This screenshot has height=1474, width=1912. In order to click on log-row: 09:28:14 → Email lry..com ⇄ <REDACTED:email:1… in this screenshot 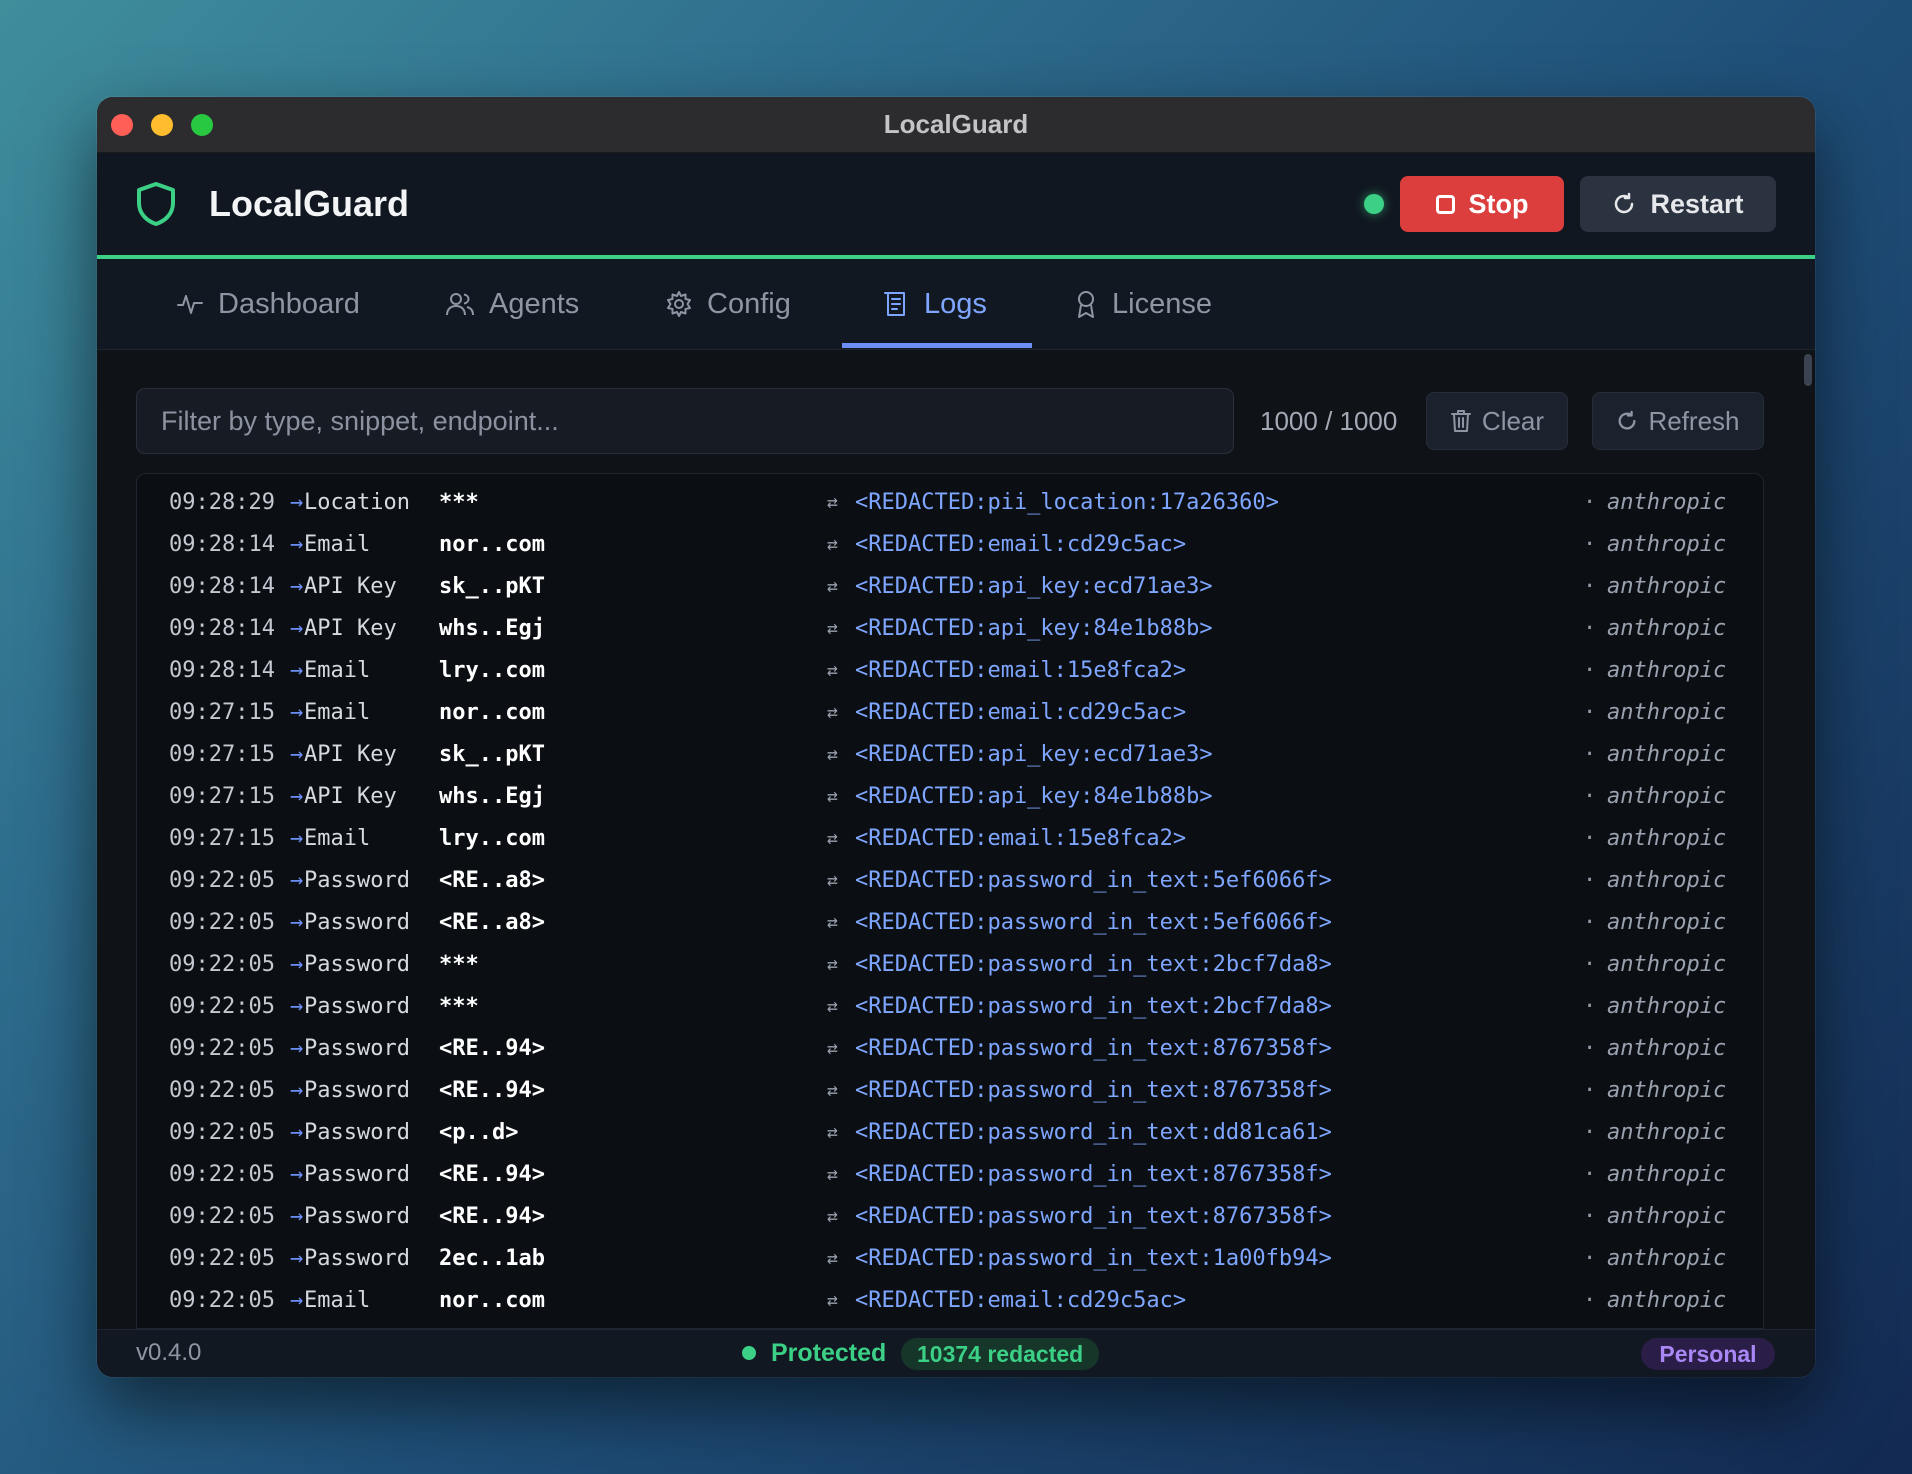, I will do `click(950, 671)`.